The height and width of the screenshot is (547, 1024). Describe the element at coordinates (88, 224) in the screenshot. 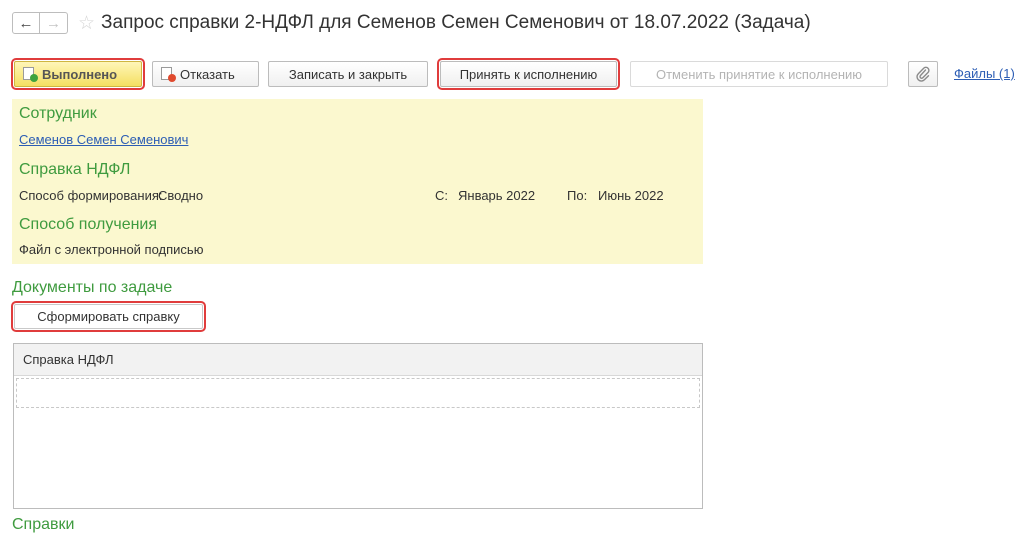

I see `receipt-section-title: Способ получения` at that location.